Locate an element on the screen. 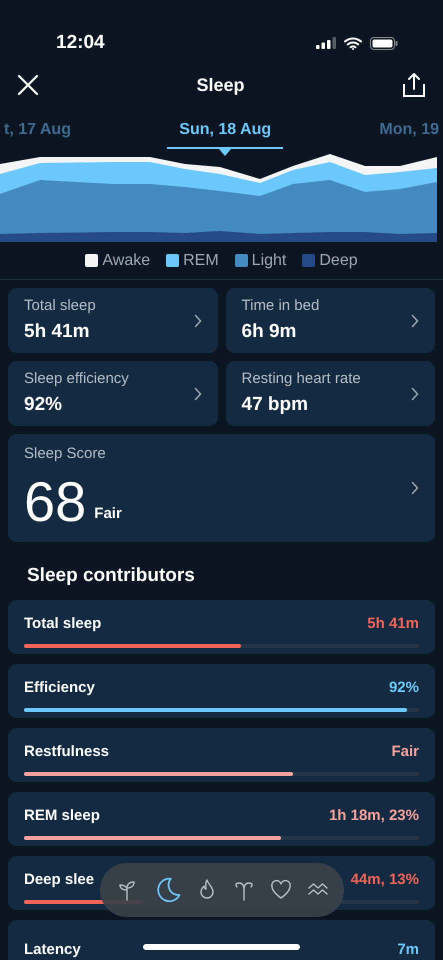 The width and height of the screenshot is (443, 960). metric-card: Sleep efficiency 92% is located at coordinates (113, 393).